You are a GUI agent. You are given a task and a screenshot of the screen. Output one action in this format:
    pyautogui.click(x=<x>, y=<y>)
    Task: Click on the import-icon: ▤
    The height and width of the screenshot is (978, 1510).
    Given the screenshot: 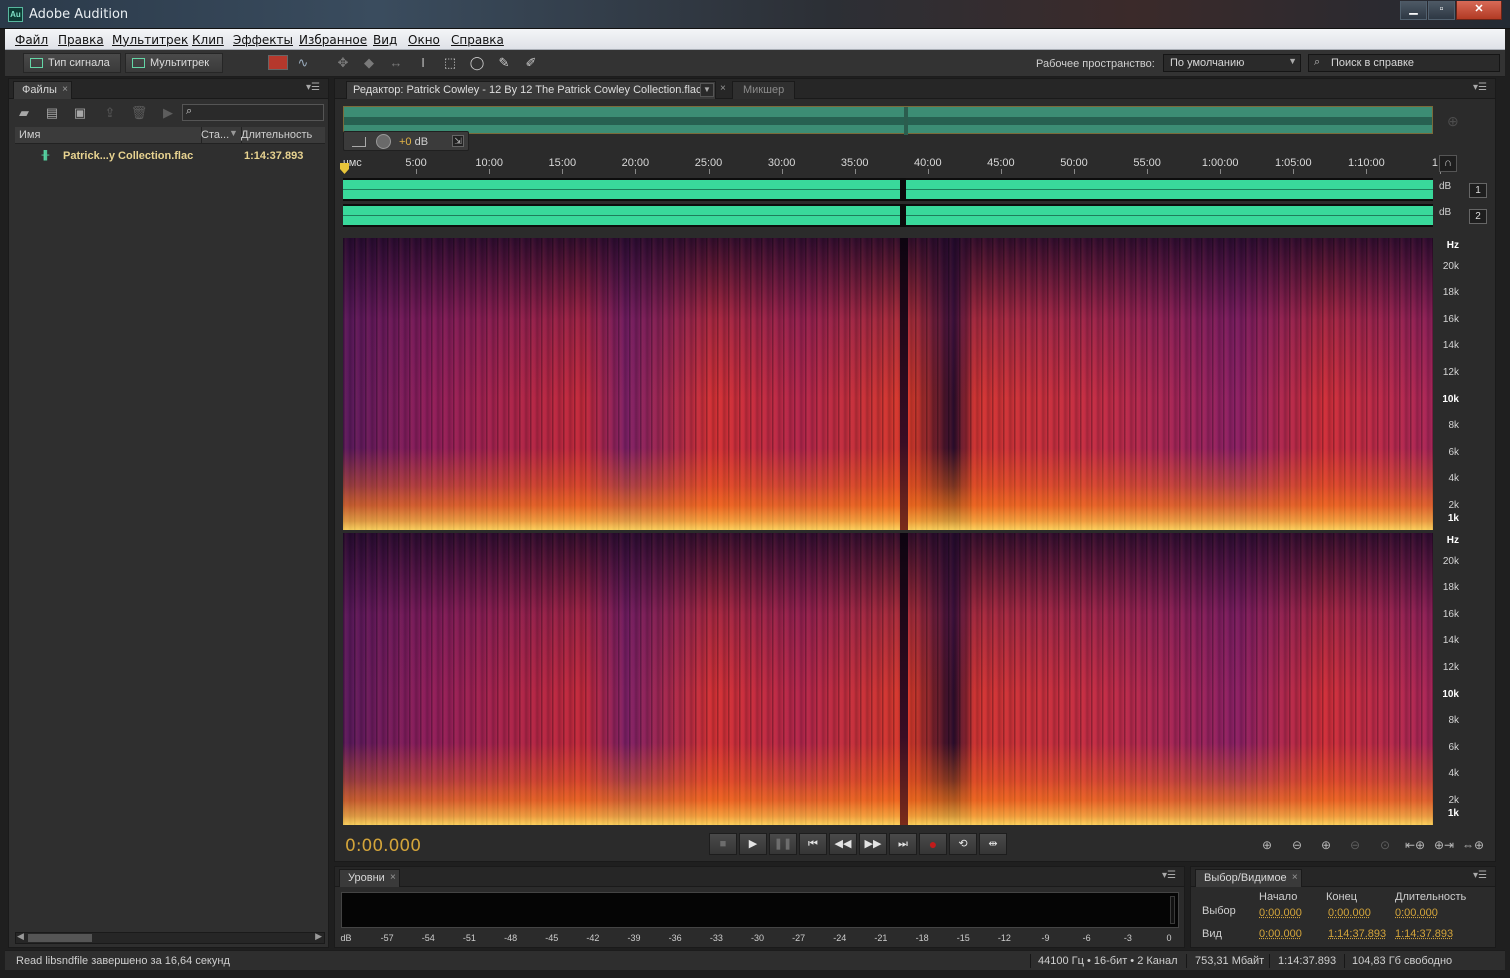 What is the action you would take?
    pyautogui.click(x=52, y=113)
    